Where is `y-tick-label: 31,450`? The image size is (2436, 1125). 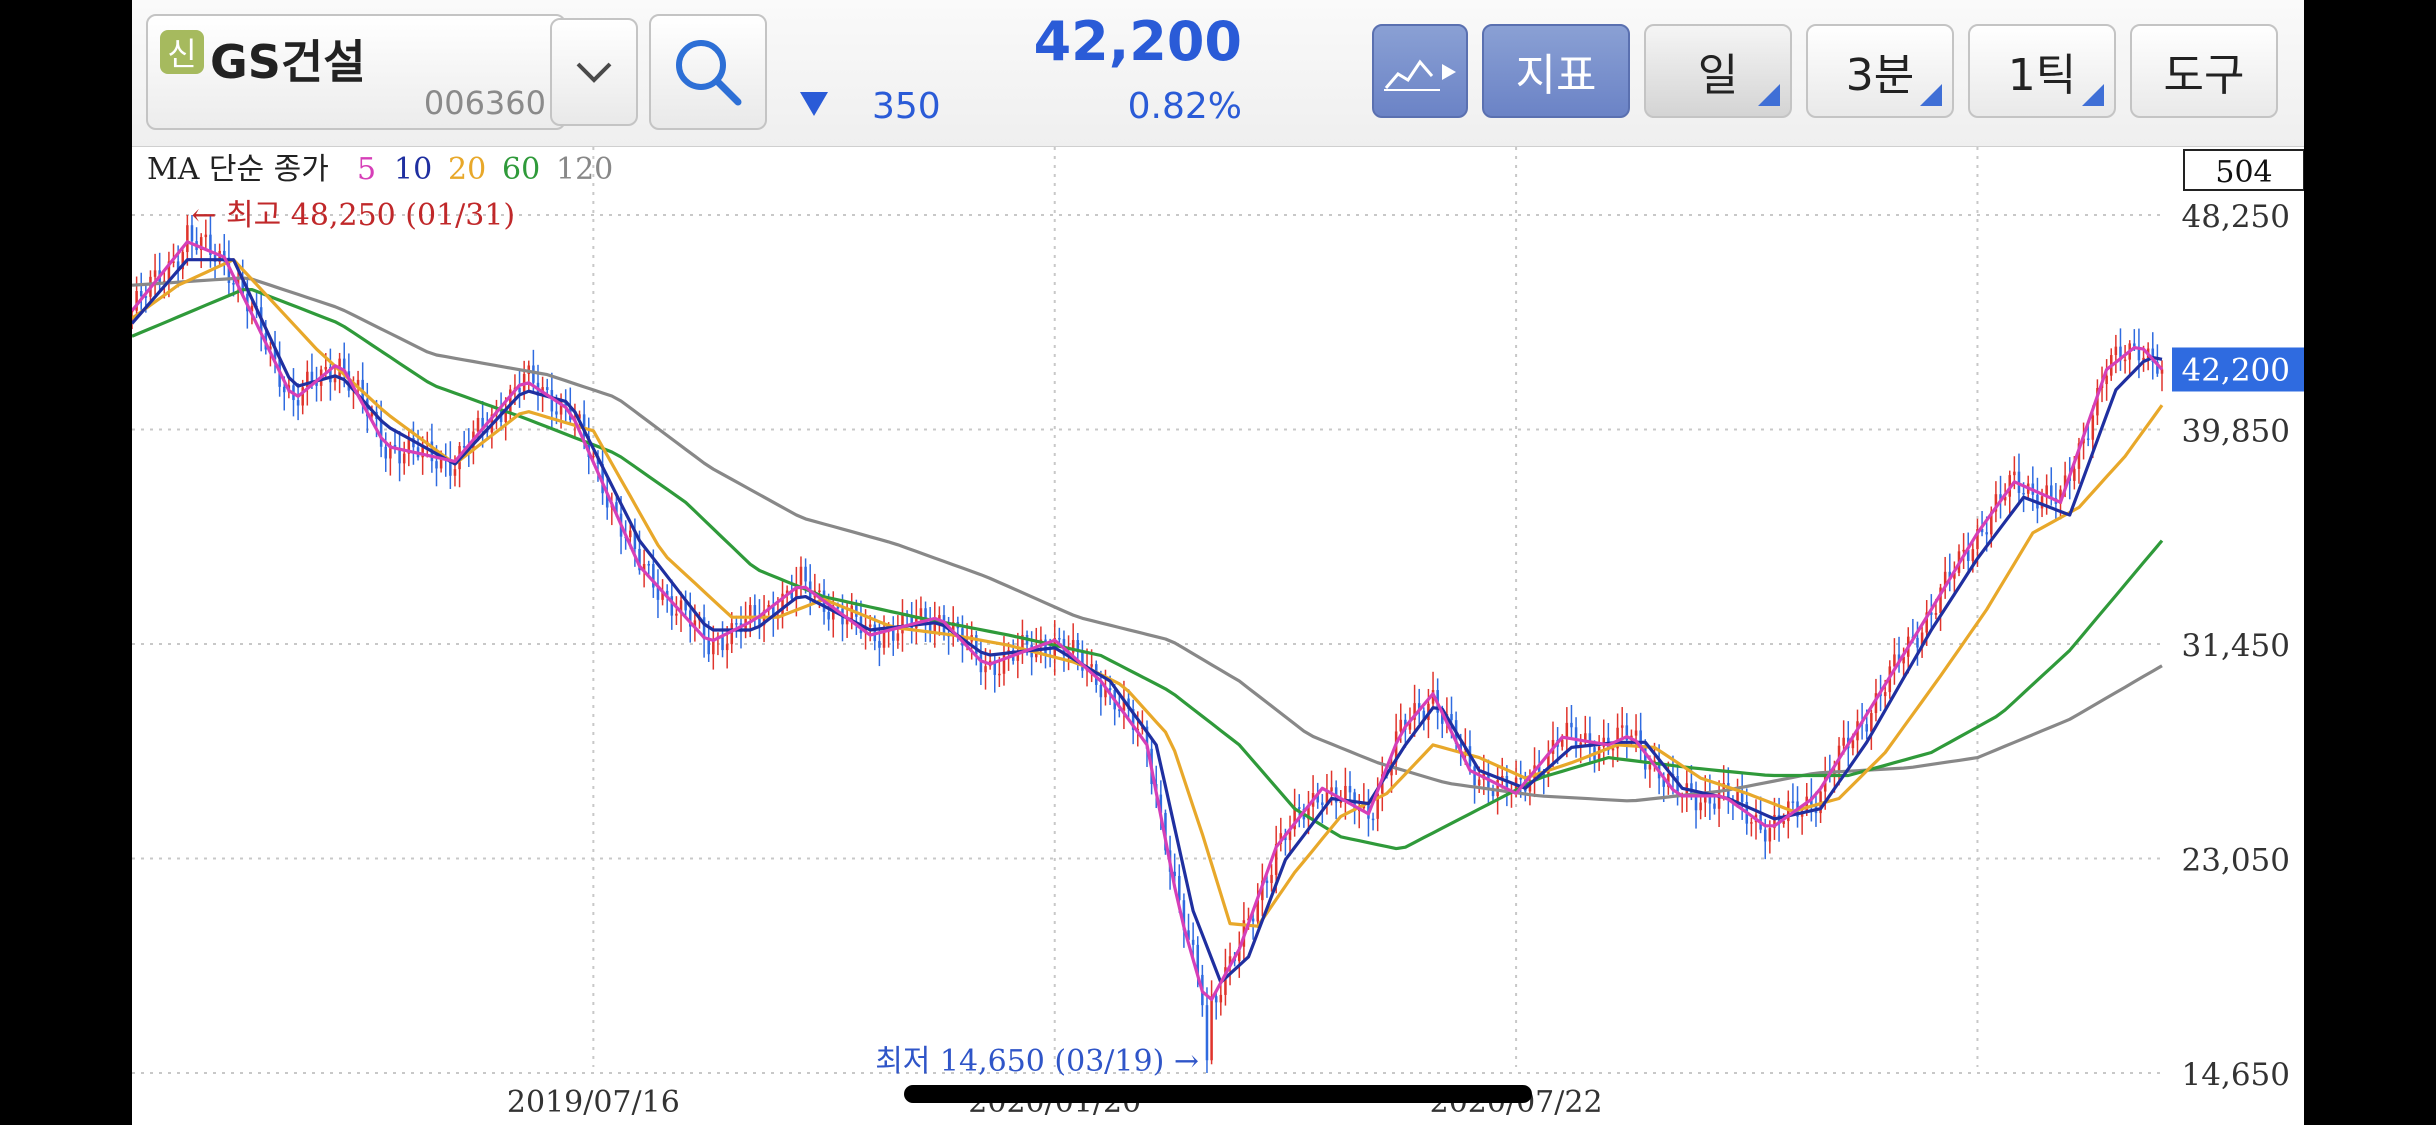 y-tick-label: 31,450 is located at coordinates (2236, 646).